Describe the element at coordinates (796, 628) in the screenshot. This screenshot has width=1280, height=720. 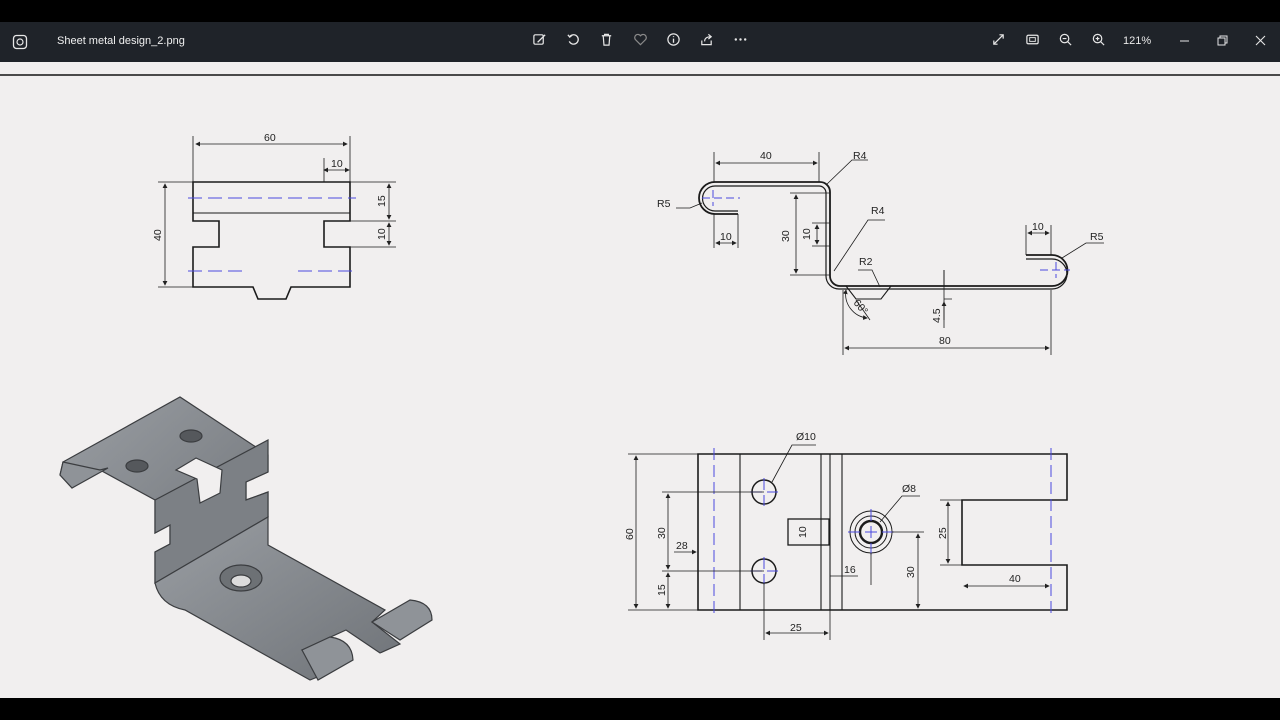
I see `top-dim-25: 25` at that location.